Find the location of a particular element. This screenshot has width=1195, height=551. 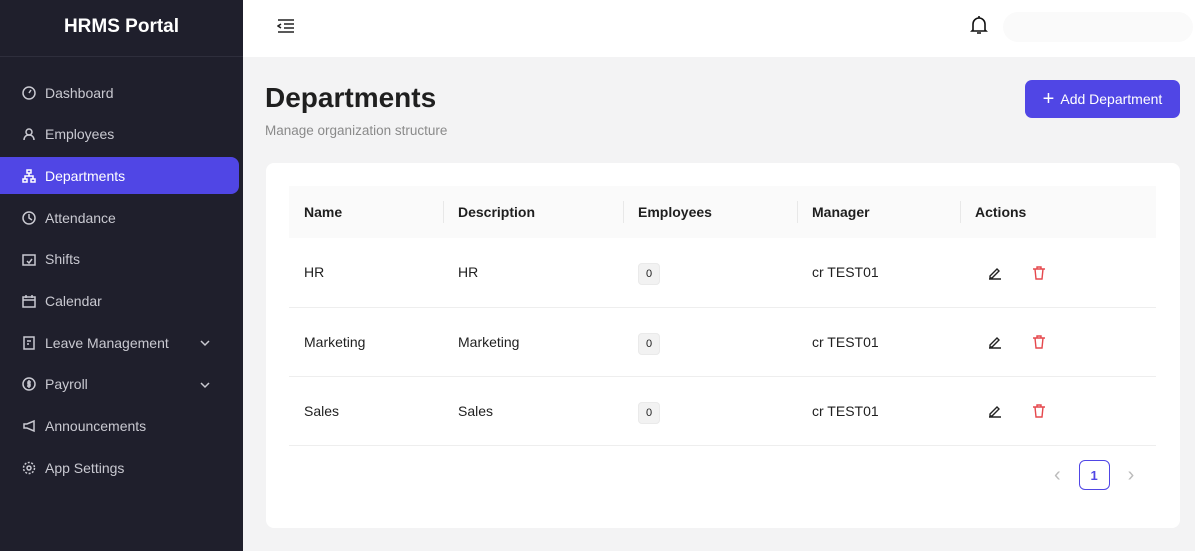

calendar-icon is located at coordinates (29, 301).